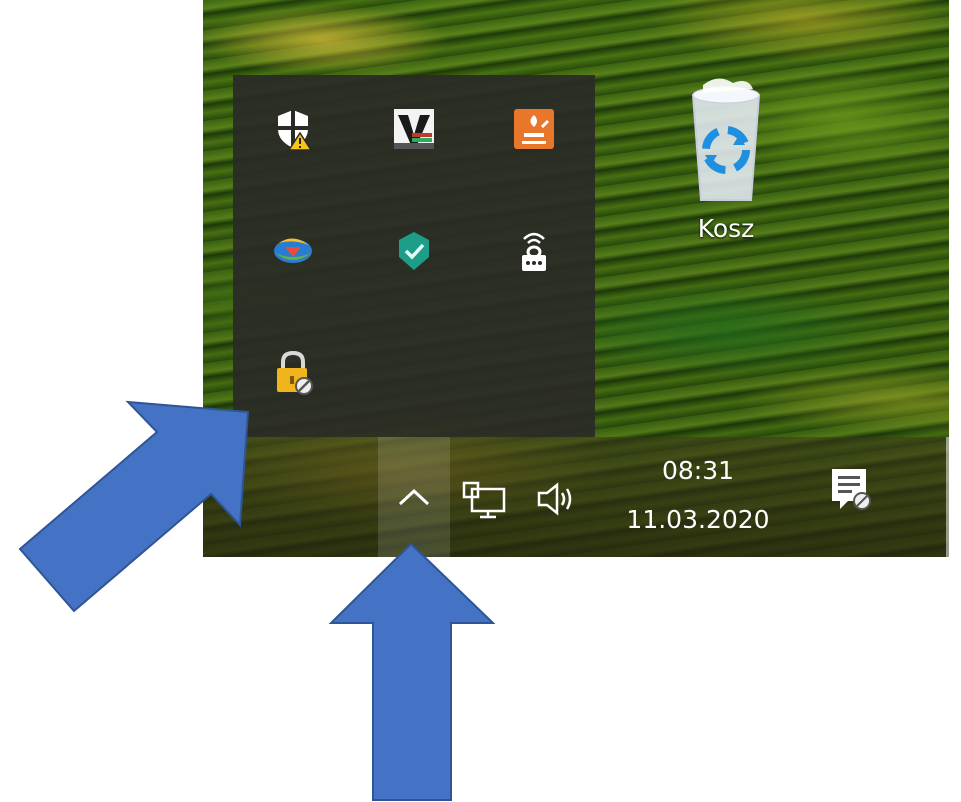 This screenshot has width=961, height=802. I want to click on arrow-to-tray-panel, so click(134, 506).